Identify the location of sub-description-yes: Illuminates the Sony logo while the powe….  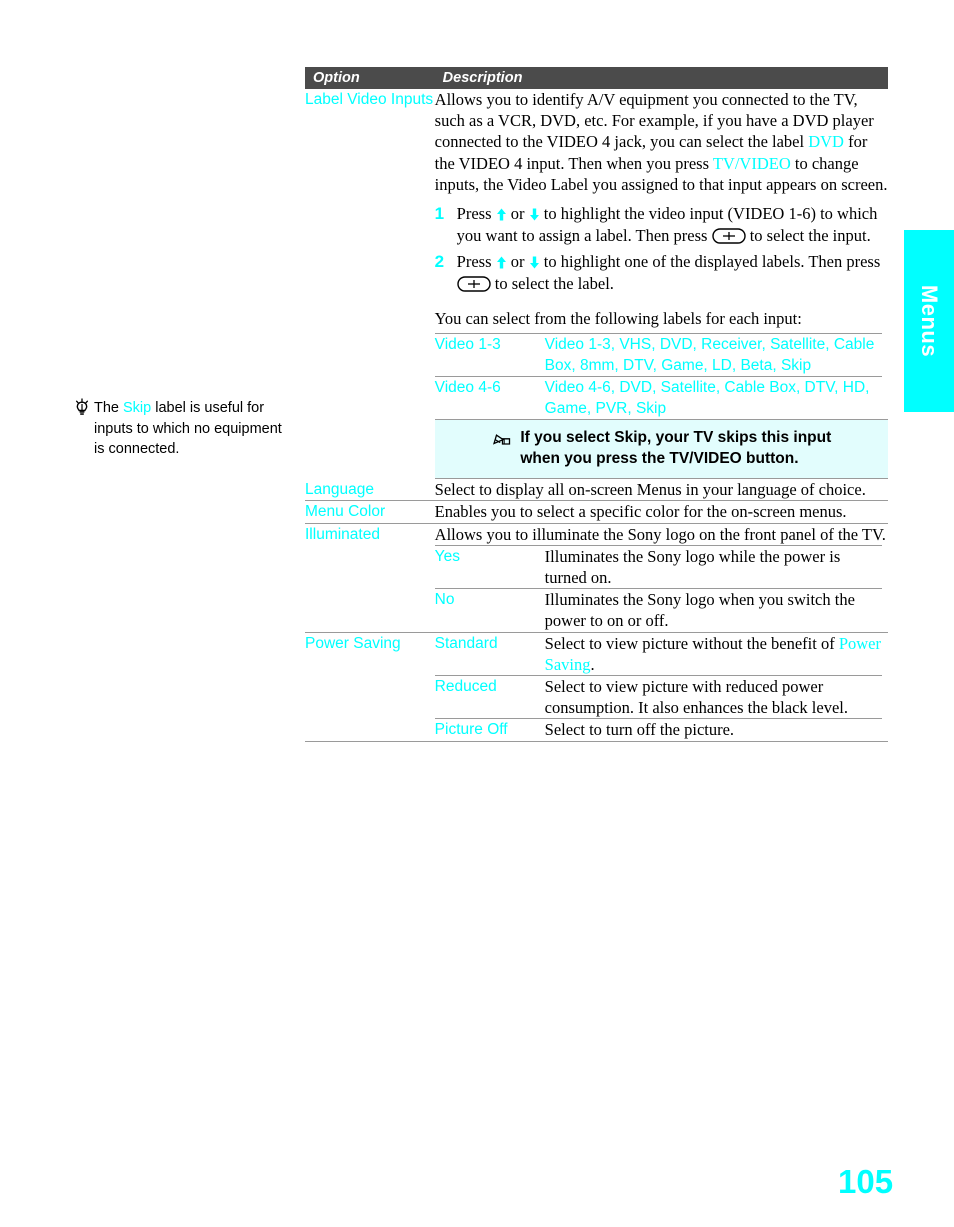
(692, 567).